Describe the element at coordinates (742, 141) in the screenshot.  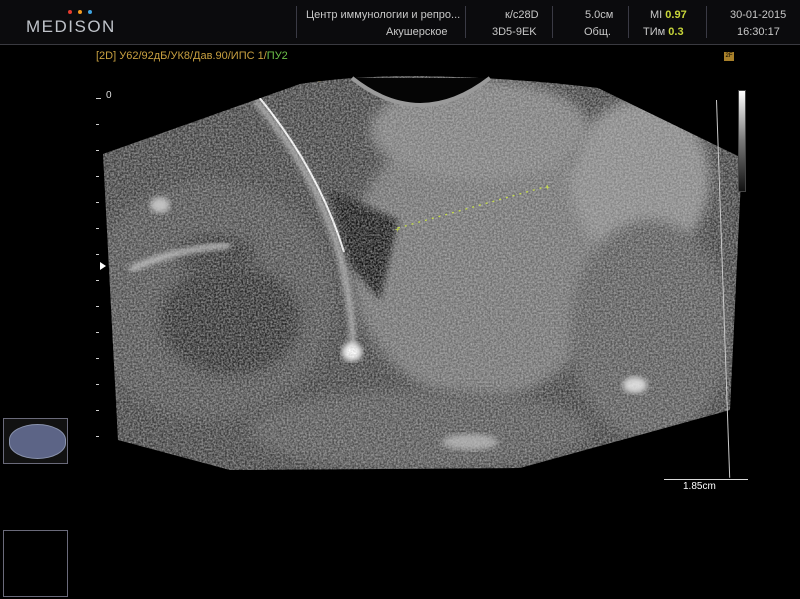
I see `grayscale-bar` at that location.